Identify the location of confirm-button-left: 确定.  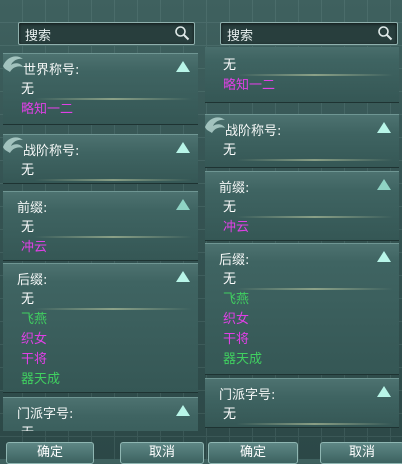
(50, 453).